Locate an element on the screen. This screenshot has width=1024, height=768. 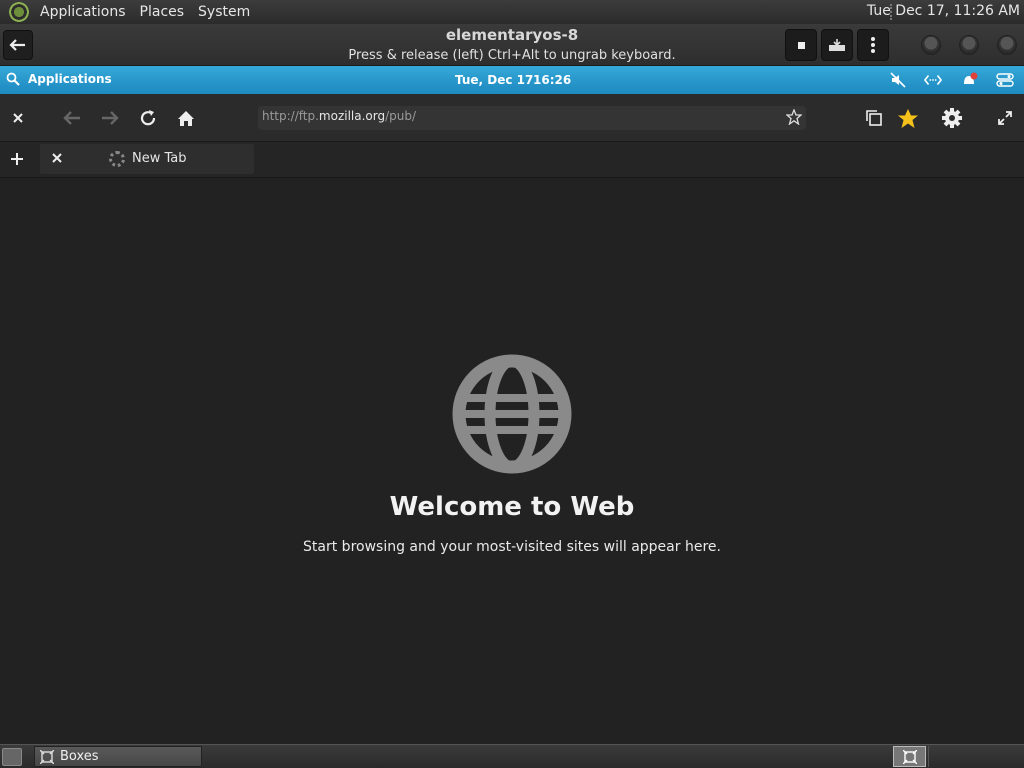
back-nav-button is located at coordinates (72, 118).